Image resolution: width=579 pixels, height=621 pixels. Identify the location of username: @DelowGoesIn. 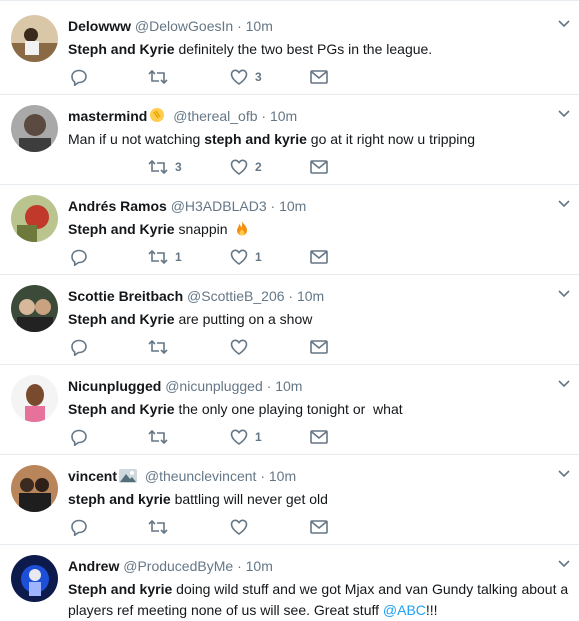
(184, 26).